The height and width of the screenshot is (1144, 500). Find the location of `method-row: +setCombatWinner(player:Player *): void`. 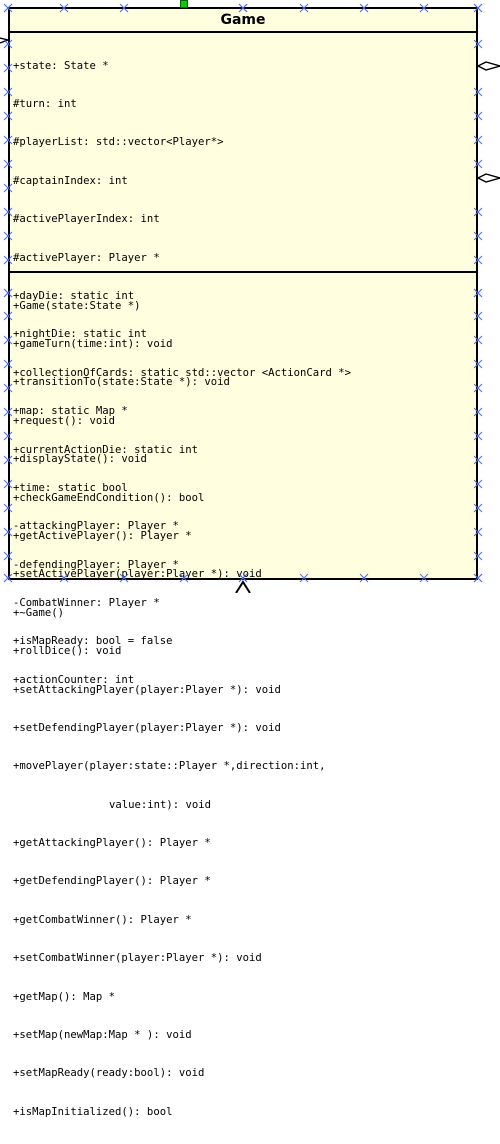

method-row: +setCombatWinner(player:Player *): void is located at coordinates (137, 958).